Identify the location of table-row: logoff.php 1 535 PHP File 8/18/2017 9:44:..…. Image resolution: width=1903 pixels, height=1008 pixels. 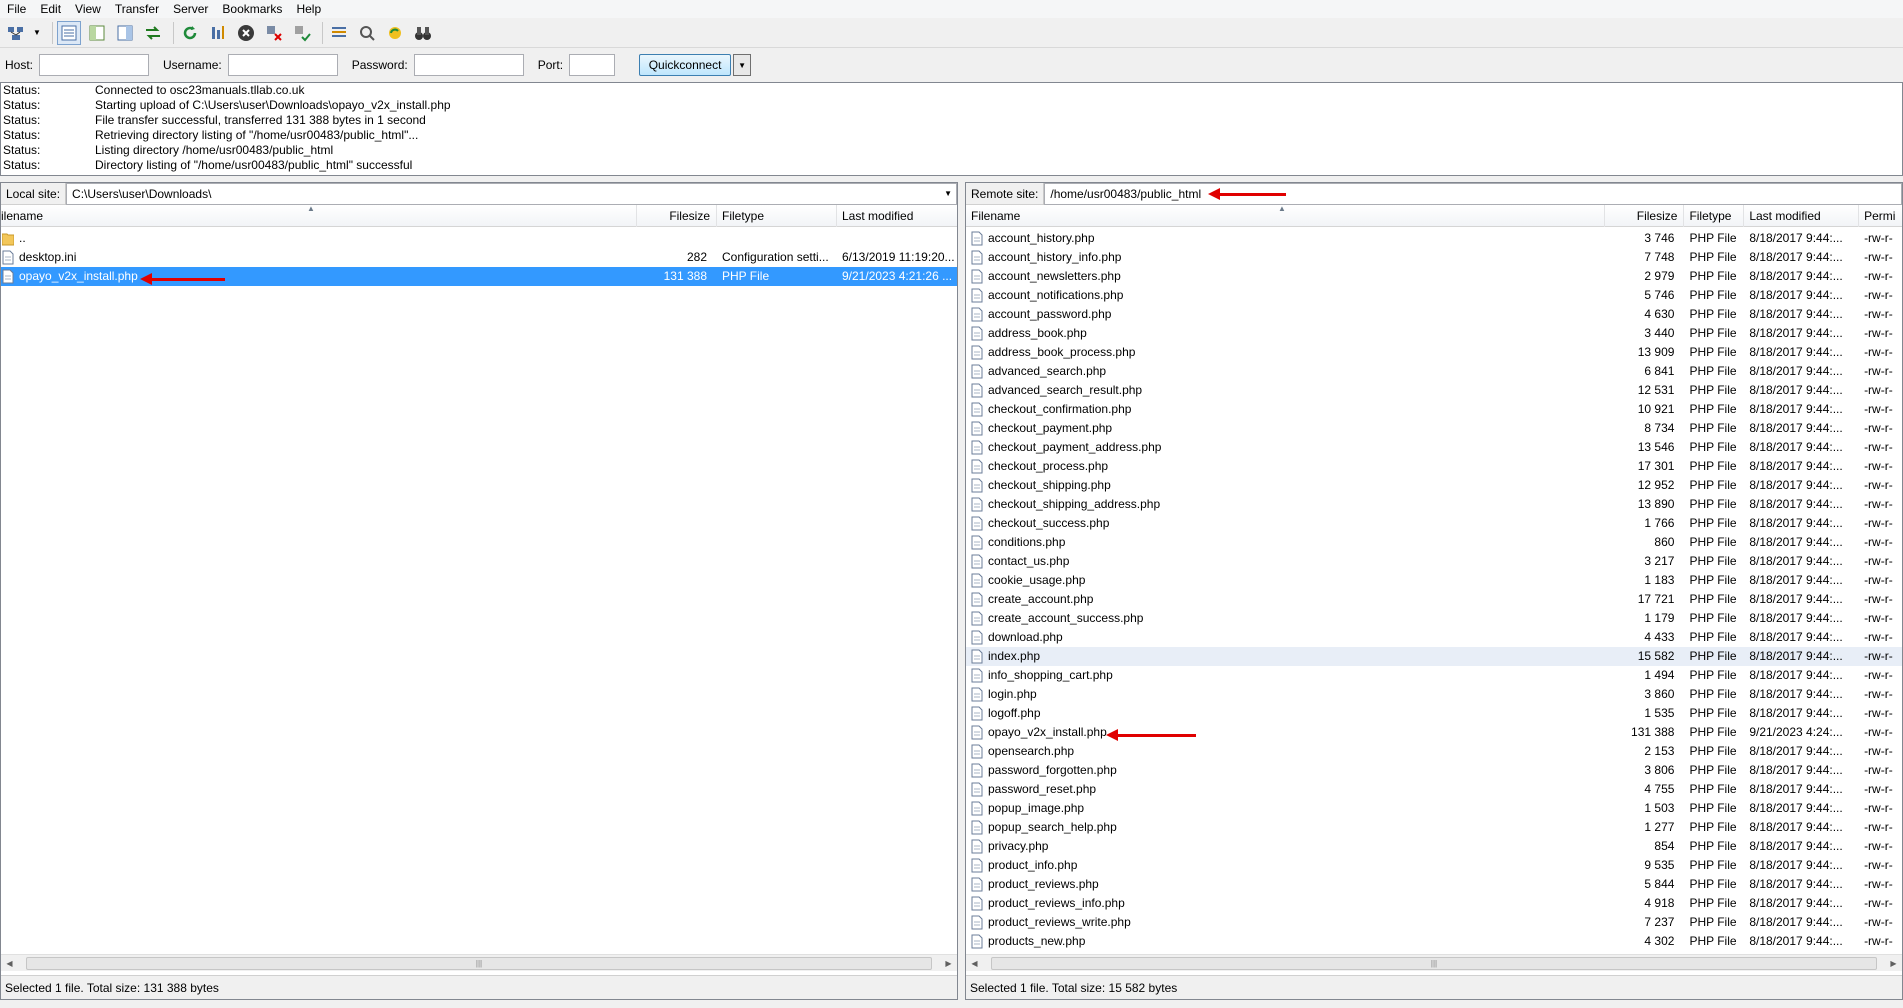
(1434, 713).